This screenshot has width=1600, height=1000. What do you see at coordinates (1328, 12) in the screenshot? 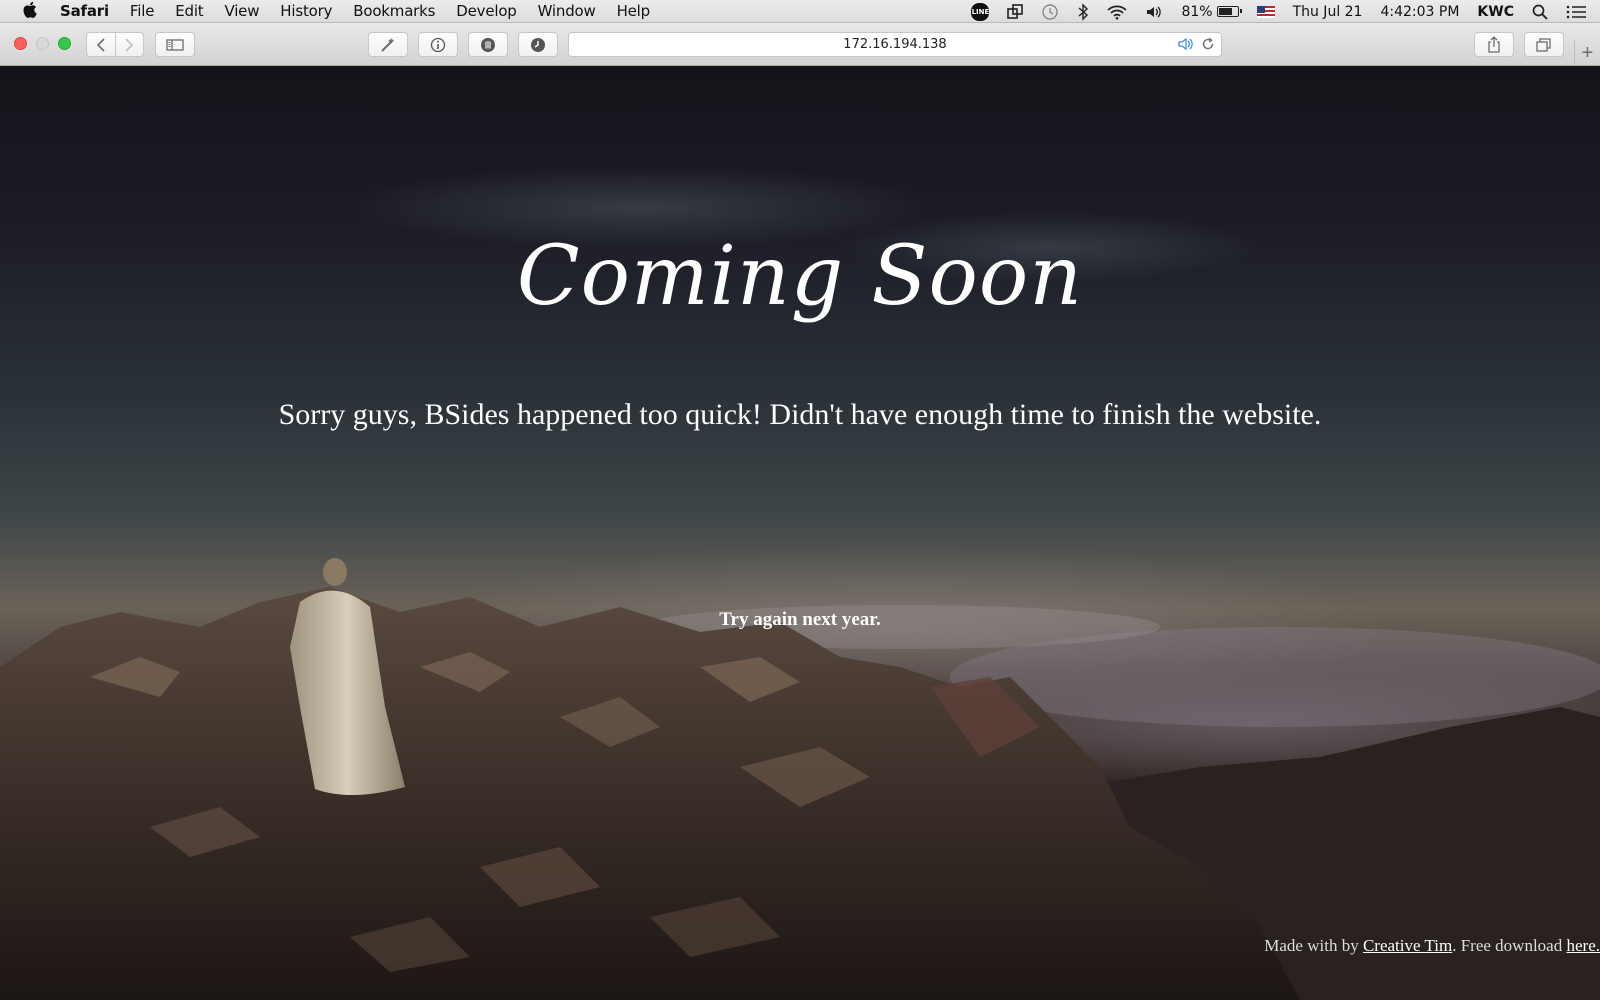
I see `clock-date: Thu Jul 21` at bounding box center [1328, 12].